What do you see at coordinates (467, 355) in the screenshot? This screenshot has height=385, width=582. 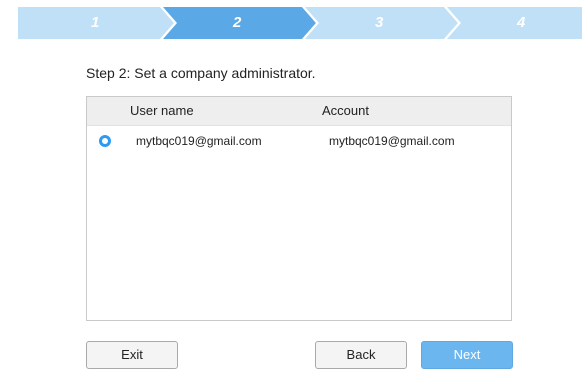 I see `next-button: Next` at bounding box center [467, 355].